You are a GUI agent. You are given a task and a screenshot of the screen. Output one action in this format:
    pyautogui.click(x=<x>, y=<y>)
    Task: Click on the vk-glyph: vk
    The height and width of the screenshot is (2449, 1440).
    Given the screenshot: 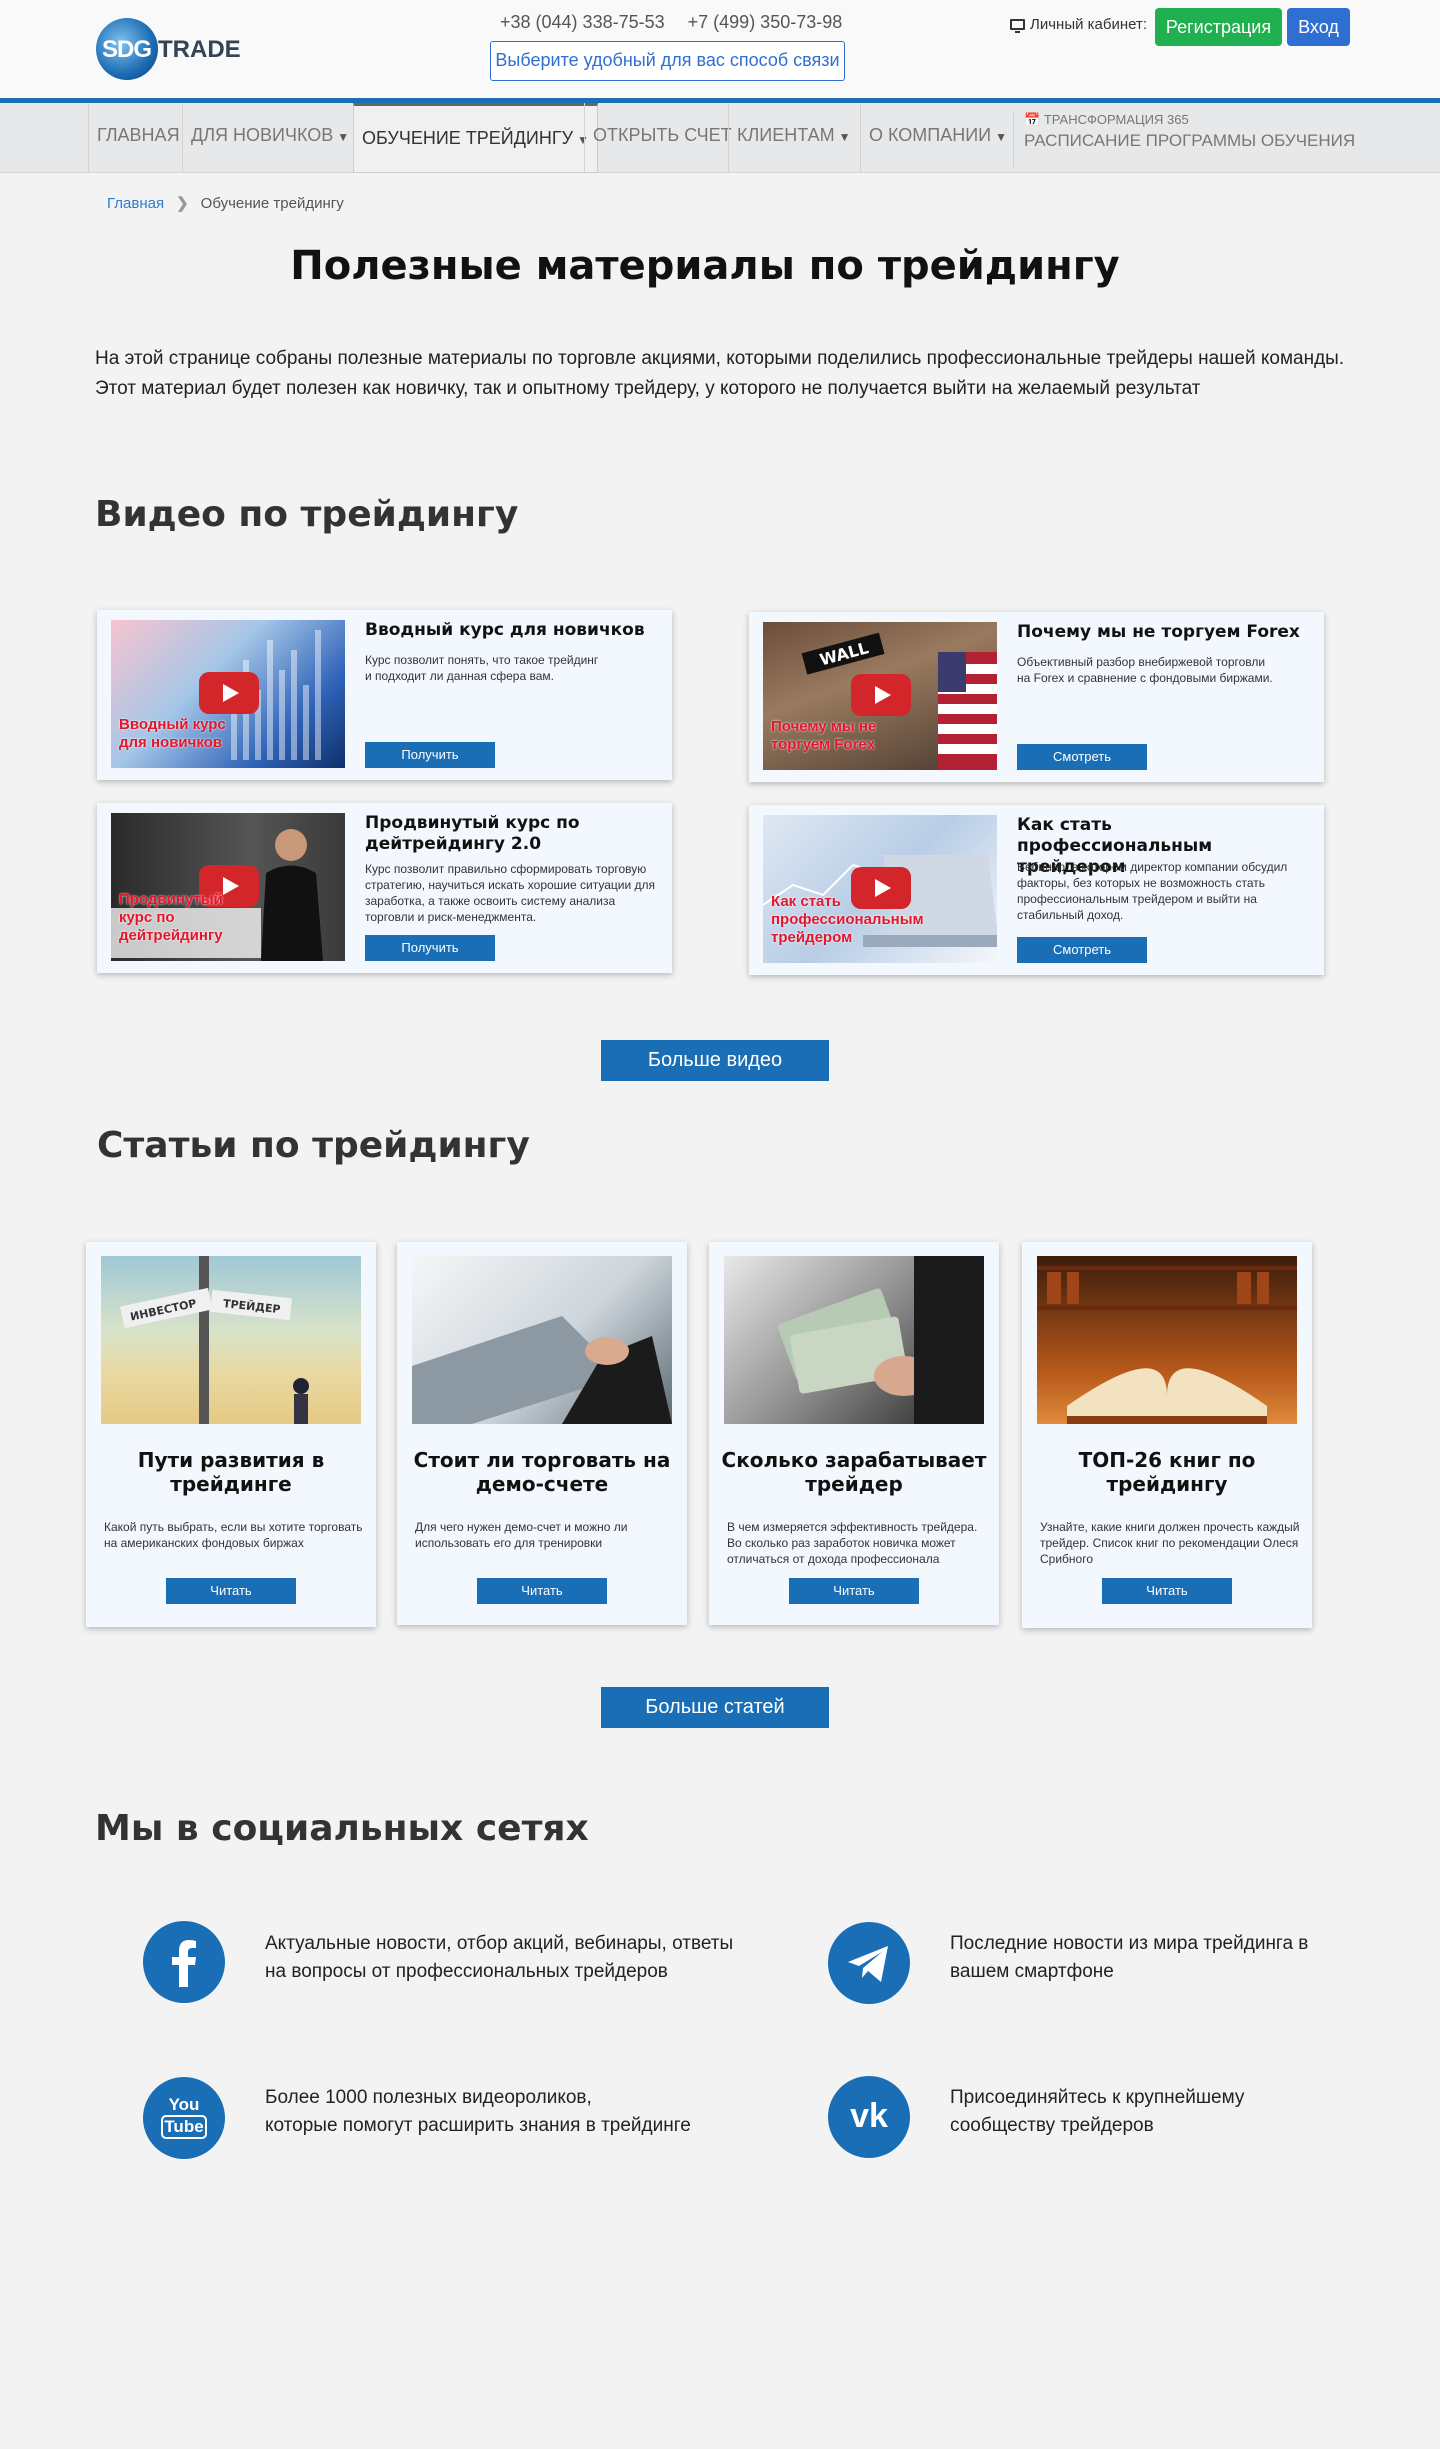 What is the action you would take?
    pyautogui.click(x=869, y=2116)
    